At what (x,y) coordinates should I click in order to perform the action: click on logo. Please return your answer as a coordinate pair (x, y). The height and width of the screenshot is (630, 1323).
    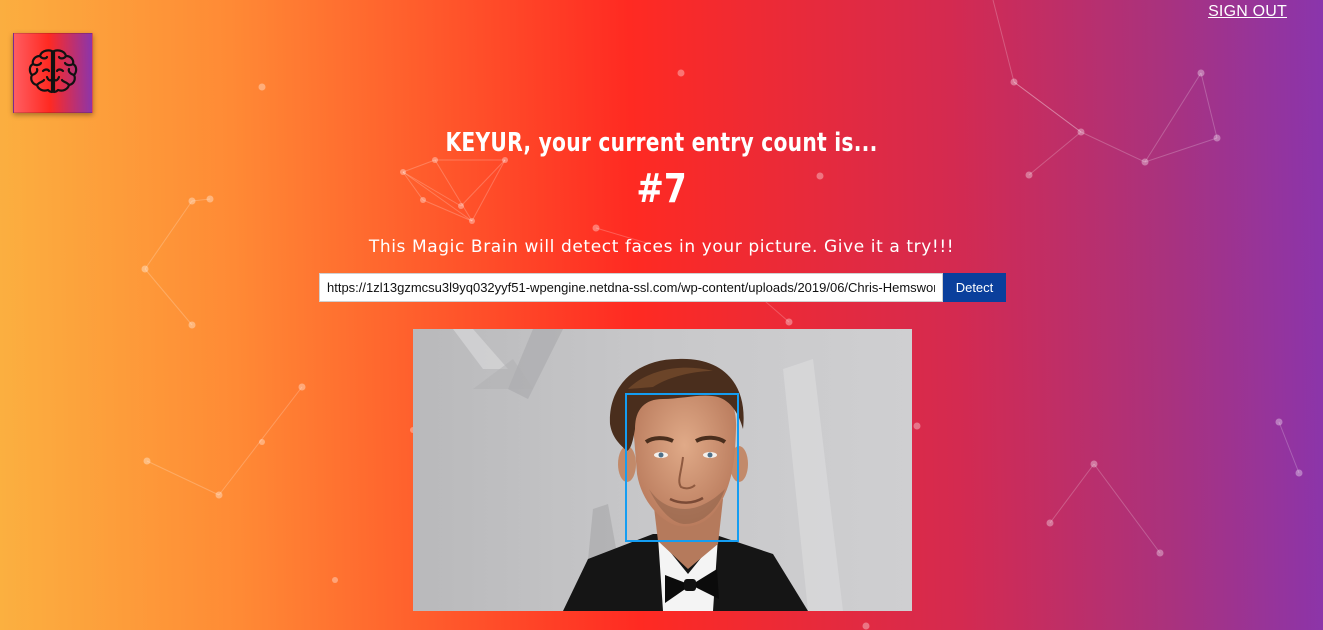
    Looking at the image, I should click on (53, 73).